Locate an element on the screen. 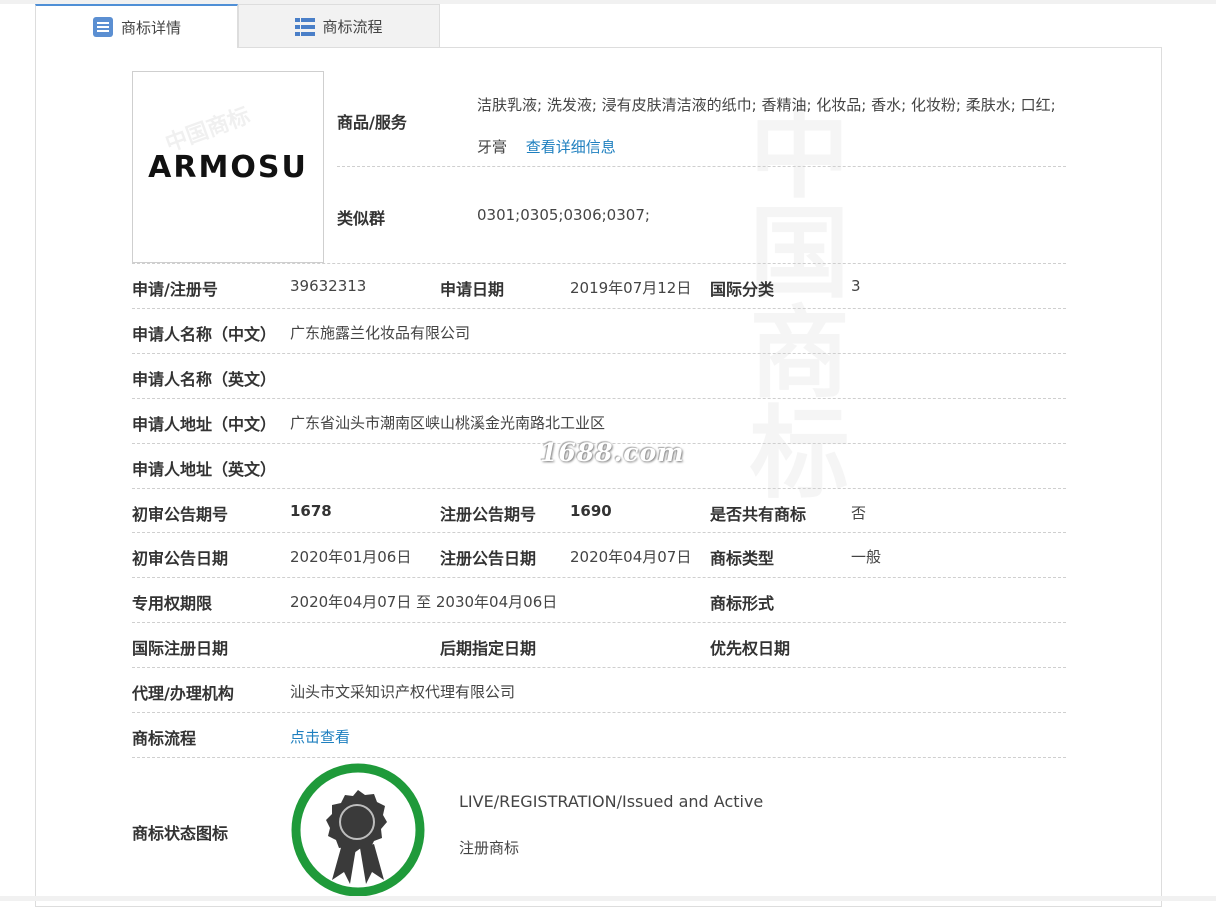 This screenshot has height=907, width=1216. applicant-cn-label: 申请人名称（中文） is located at coordinates (204, 334).